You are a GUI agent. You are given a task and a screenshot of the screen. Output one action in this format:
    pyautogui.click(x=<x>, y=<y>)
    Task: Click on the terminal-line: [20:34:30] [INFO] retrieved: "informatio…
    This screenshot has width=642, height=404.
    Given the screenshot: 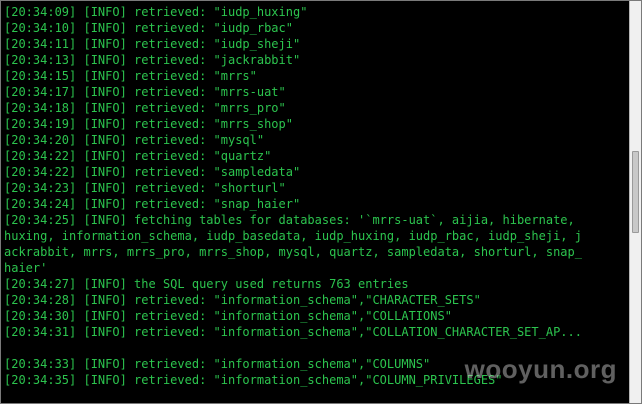 What is the action you would take?
    pyautogui.click(x=228, y=316)
    